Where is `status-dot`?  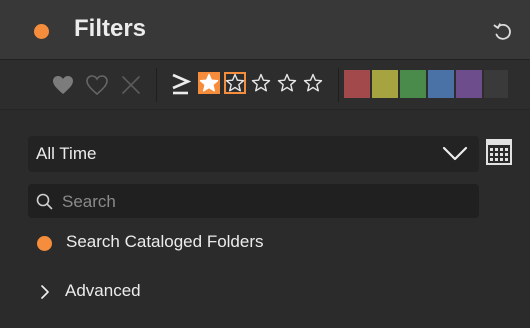
status-dot is located at coordinates (41, 31).